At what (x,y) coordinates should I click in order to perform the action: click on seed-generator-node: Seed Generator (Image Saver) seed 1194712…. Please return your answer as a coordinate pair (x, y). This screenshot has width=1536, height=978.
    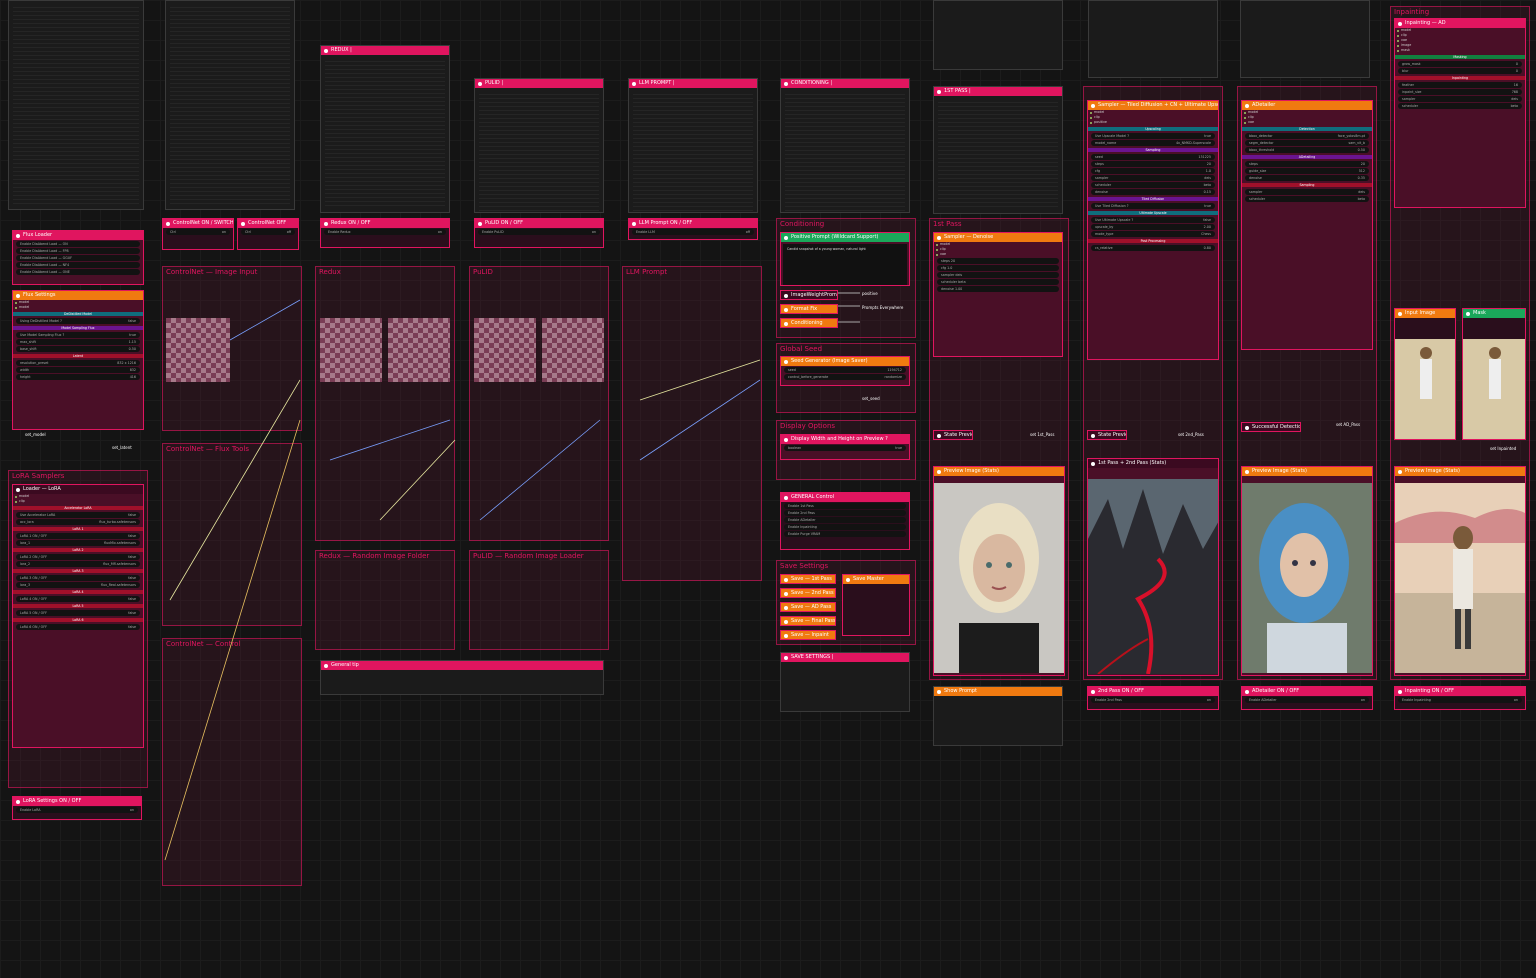
    Looking at the image, I should click on (845, 371).